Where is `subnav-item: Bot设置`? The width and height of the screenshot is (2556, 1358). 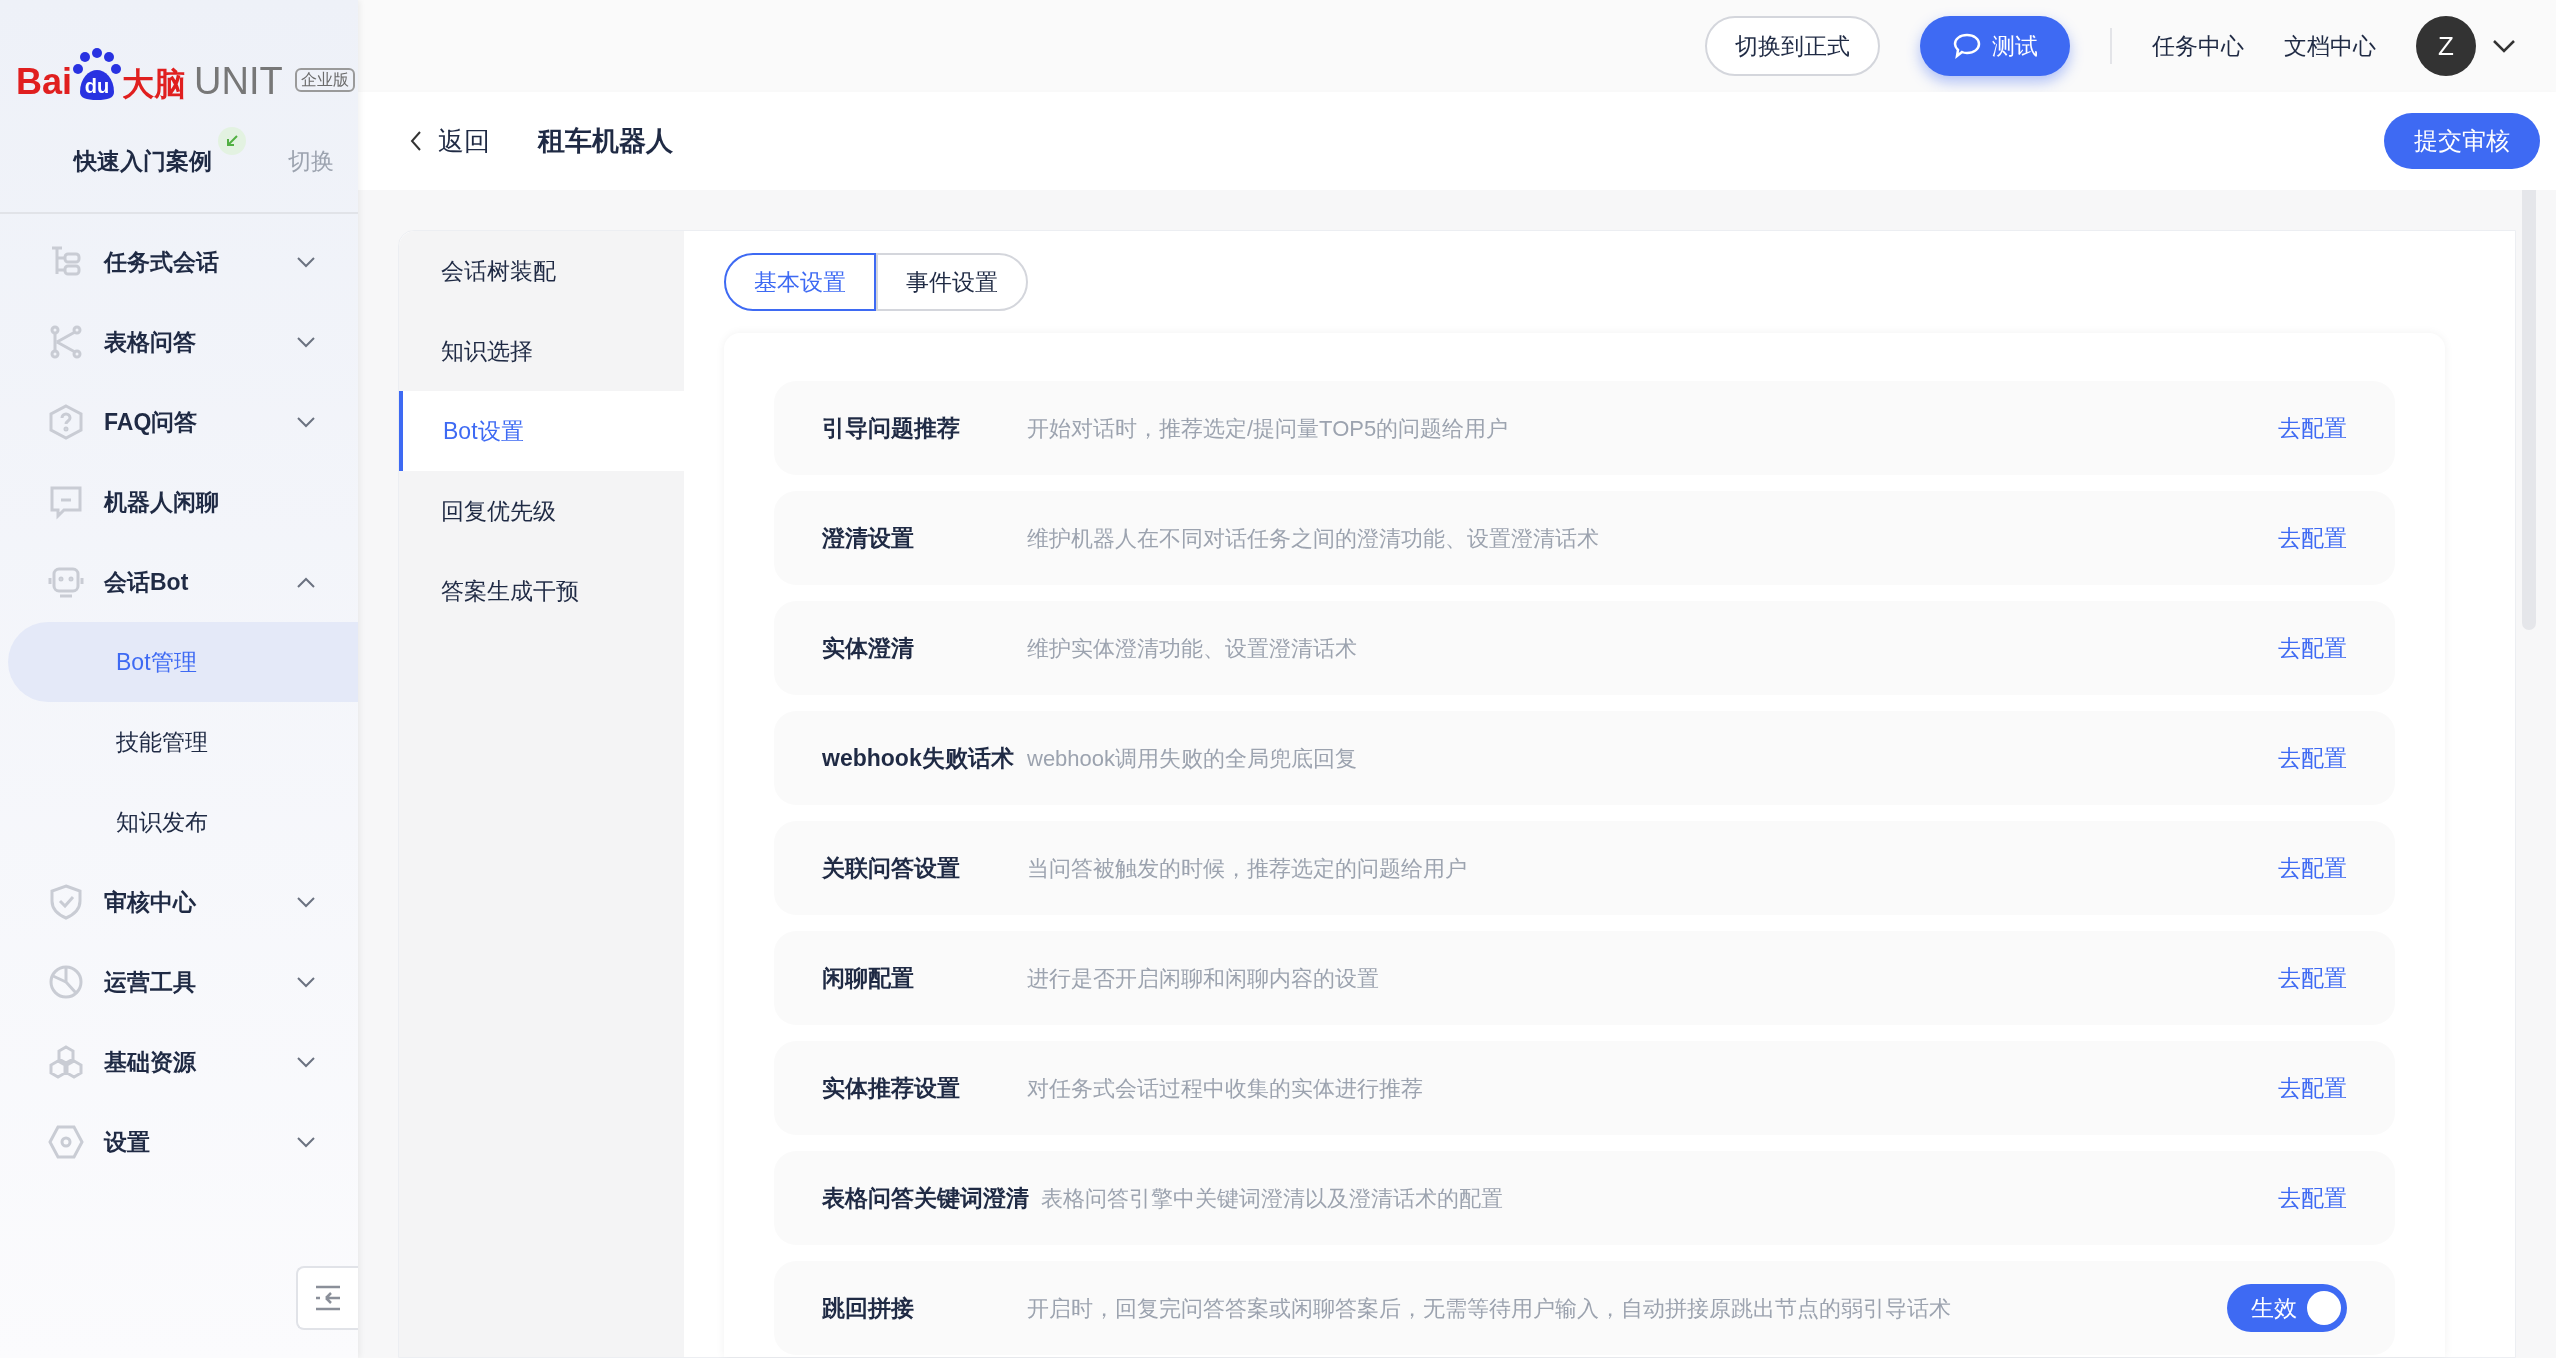 subnav-item: Bot设置 is located at coordinates (541, 431).